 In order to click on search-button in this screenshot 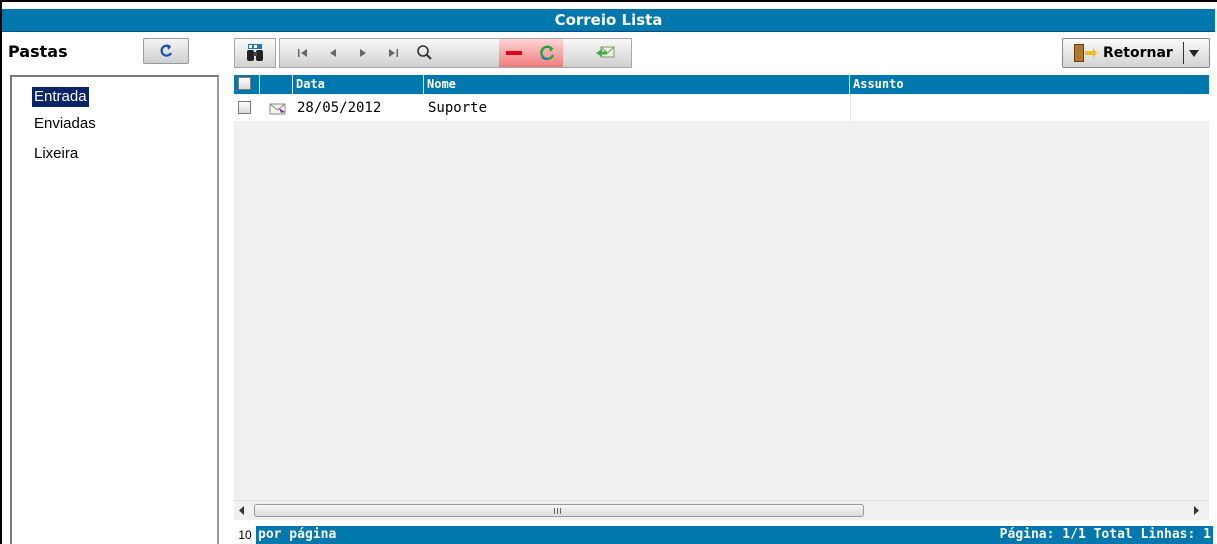, I will do `click(425, 53)`.